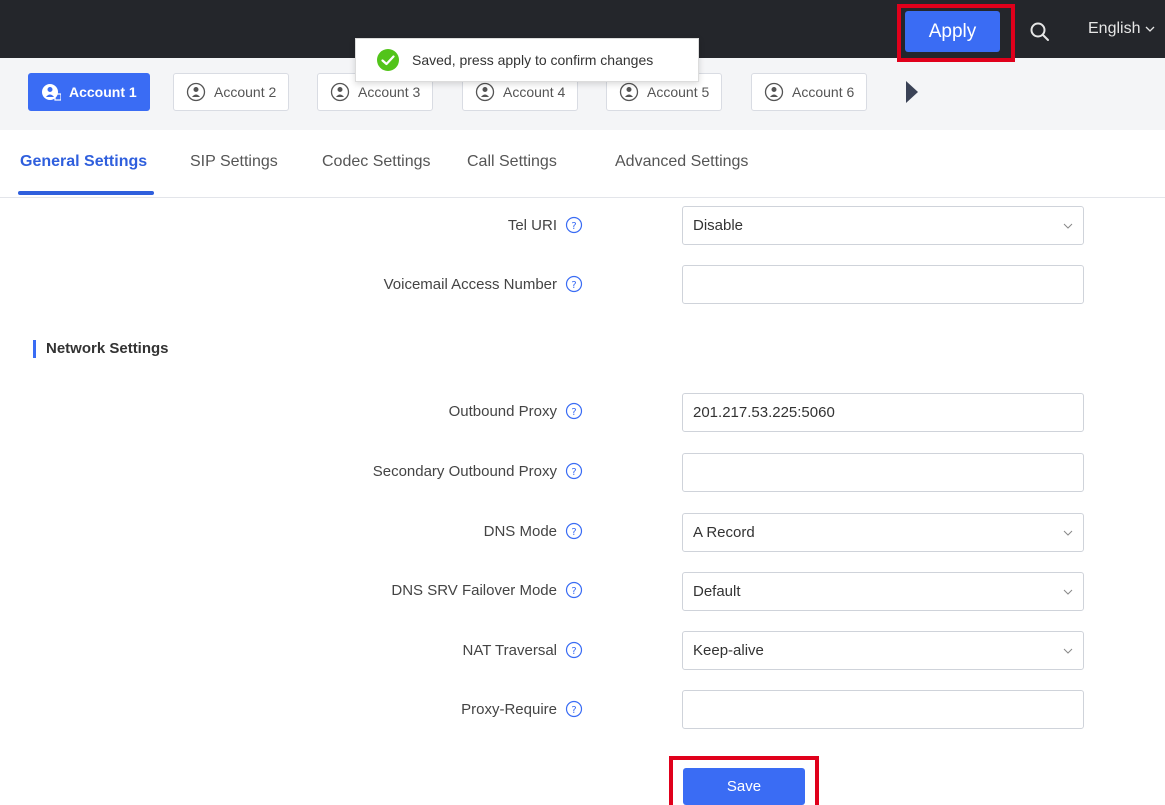 This screenshot has height=805, width=1165. Describe the element at coordinates (681, 162) in the screenshot. I see `tab-advanced-settings: Advanced Settings` at that location.